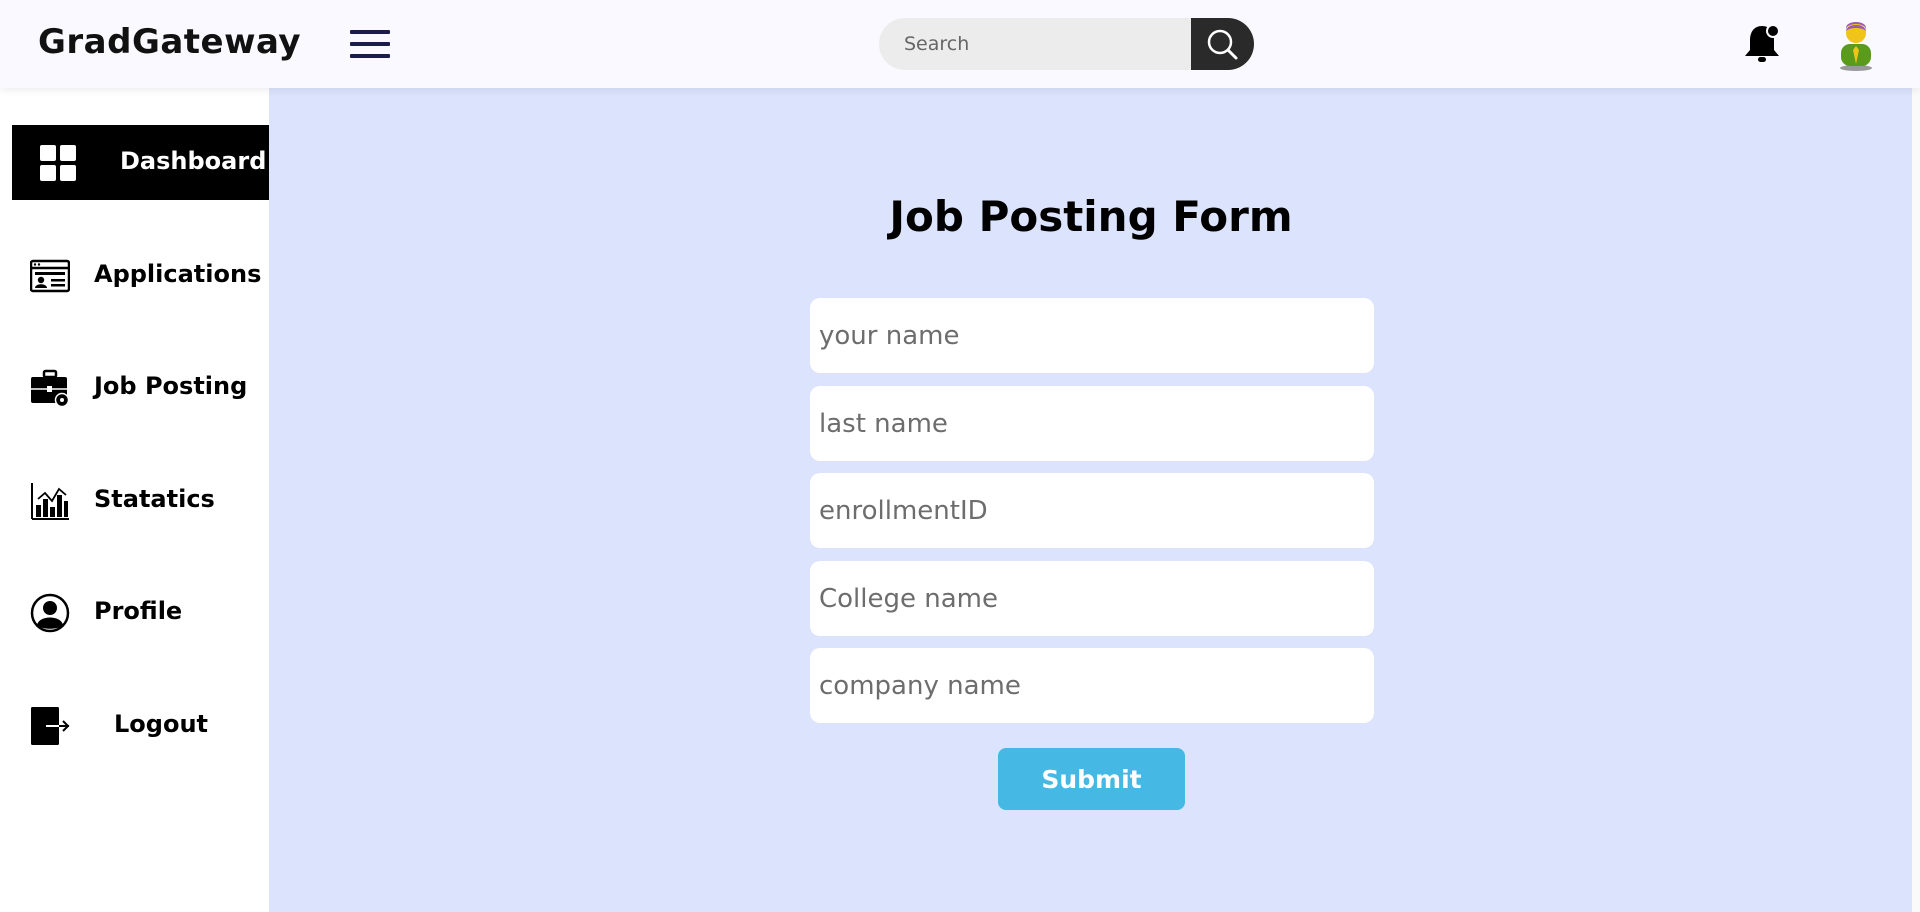  Describe the element at coordinates (1091, 779) in the screenshot. I see `submit-button: Submit` at that location.